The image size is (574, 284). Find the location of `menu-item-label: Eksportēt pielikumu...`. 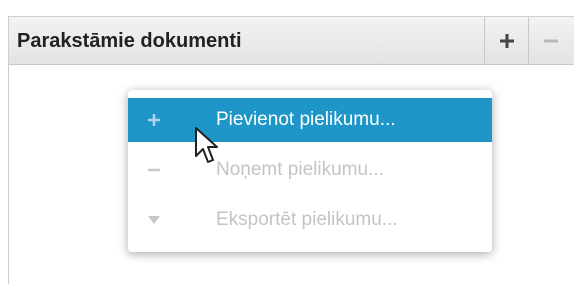

menu-item-label: Eksportēt pielikumu... is located at coordinates (307, 219).